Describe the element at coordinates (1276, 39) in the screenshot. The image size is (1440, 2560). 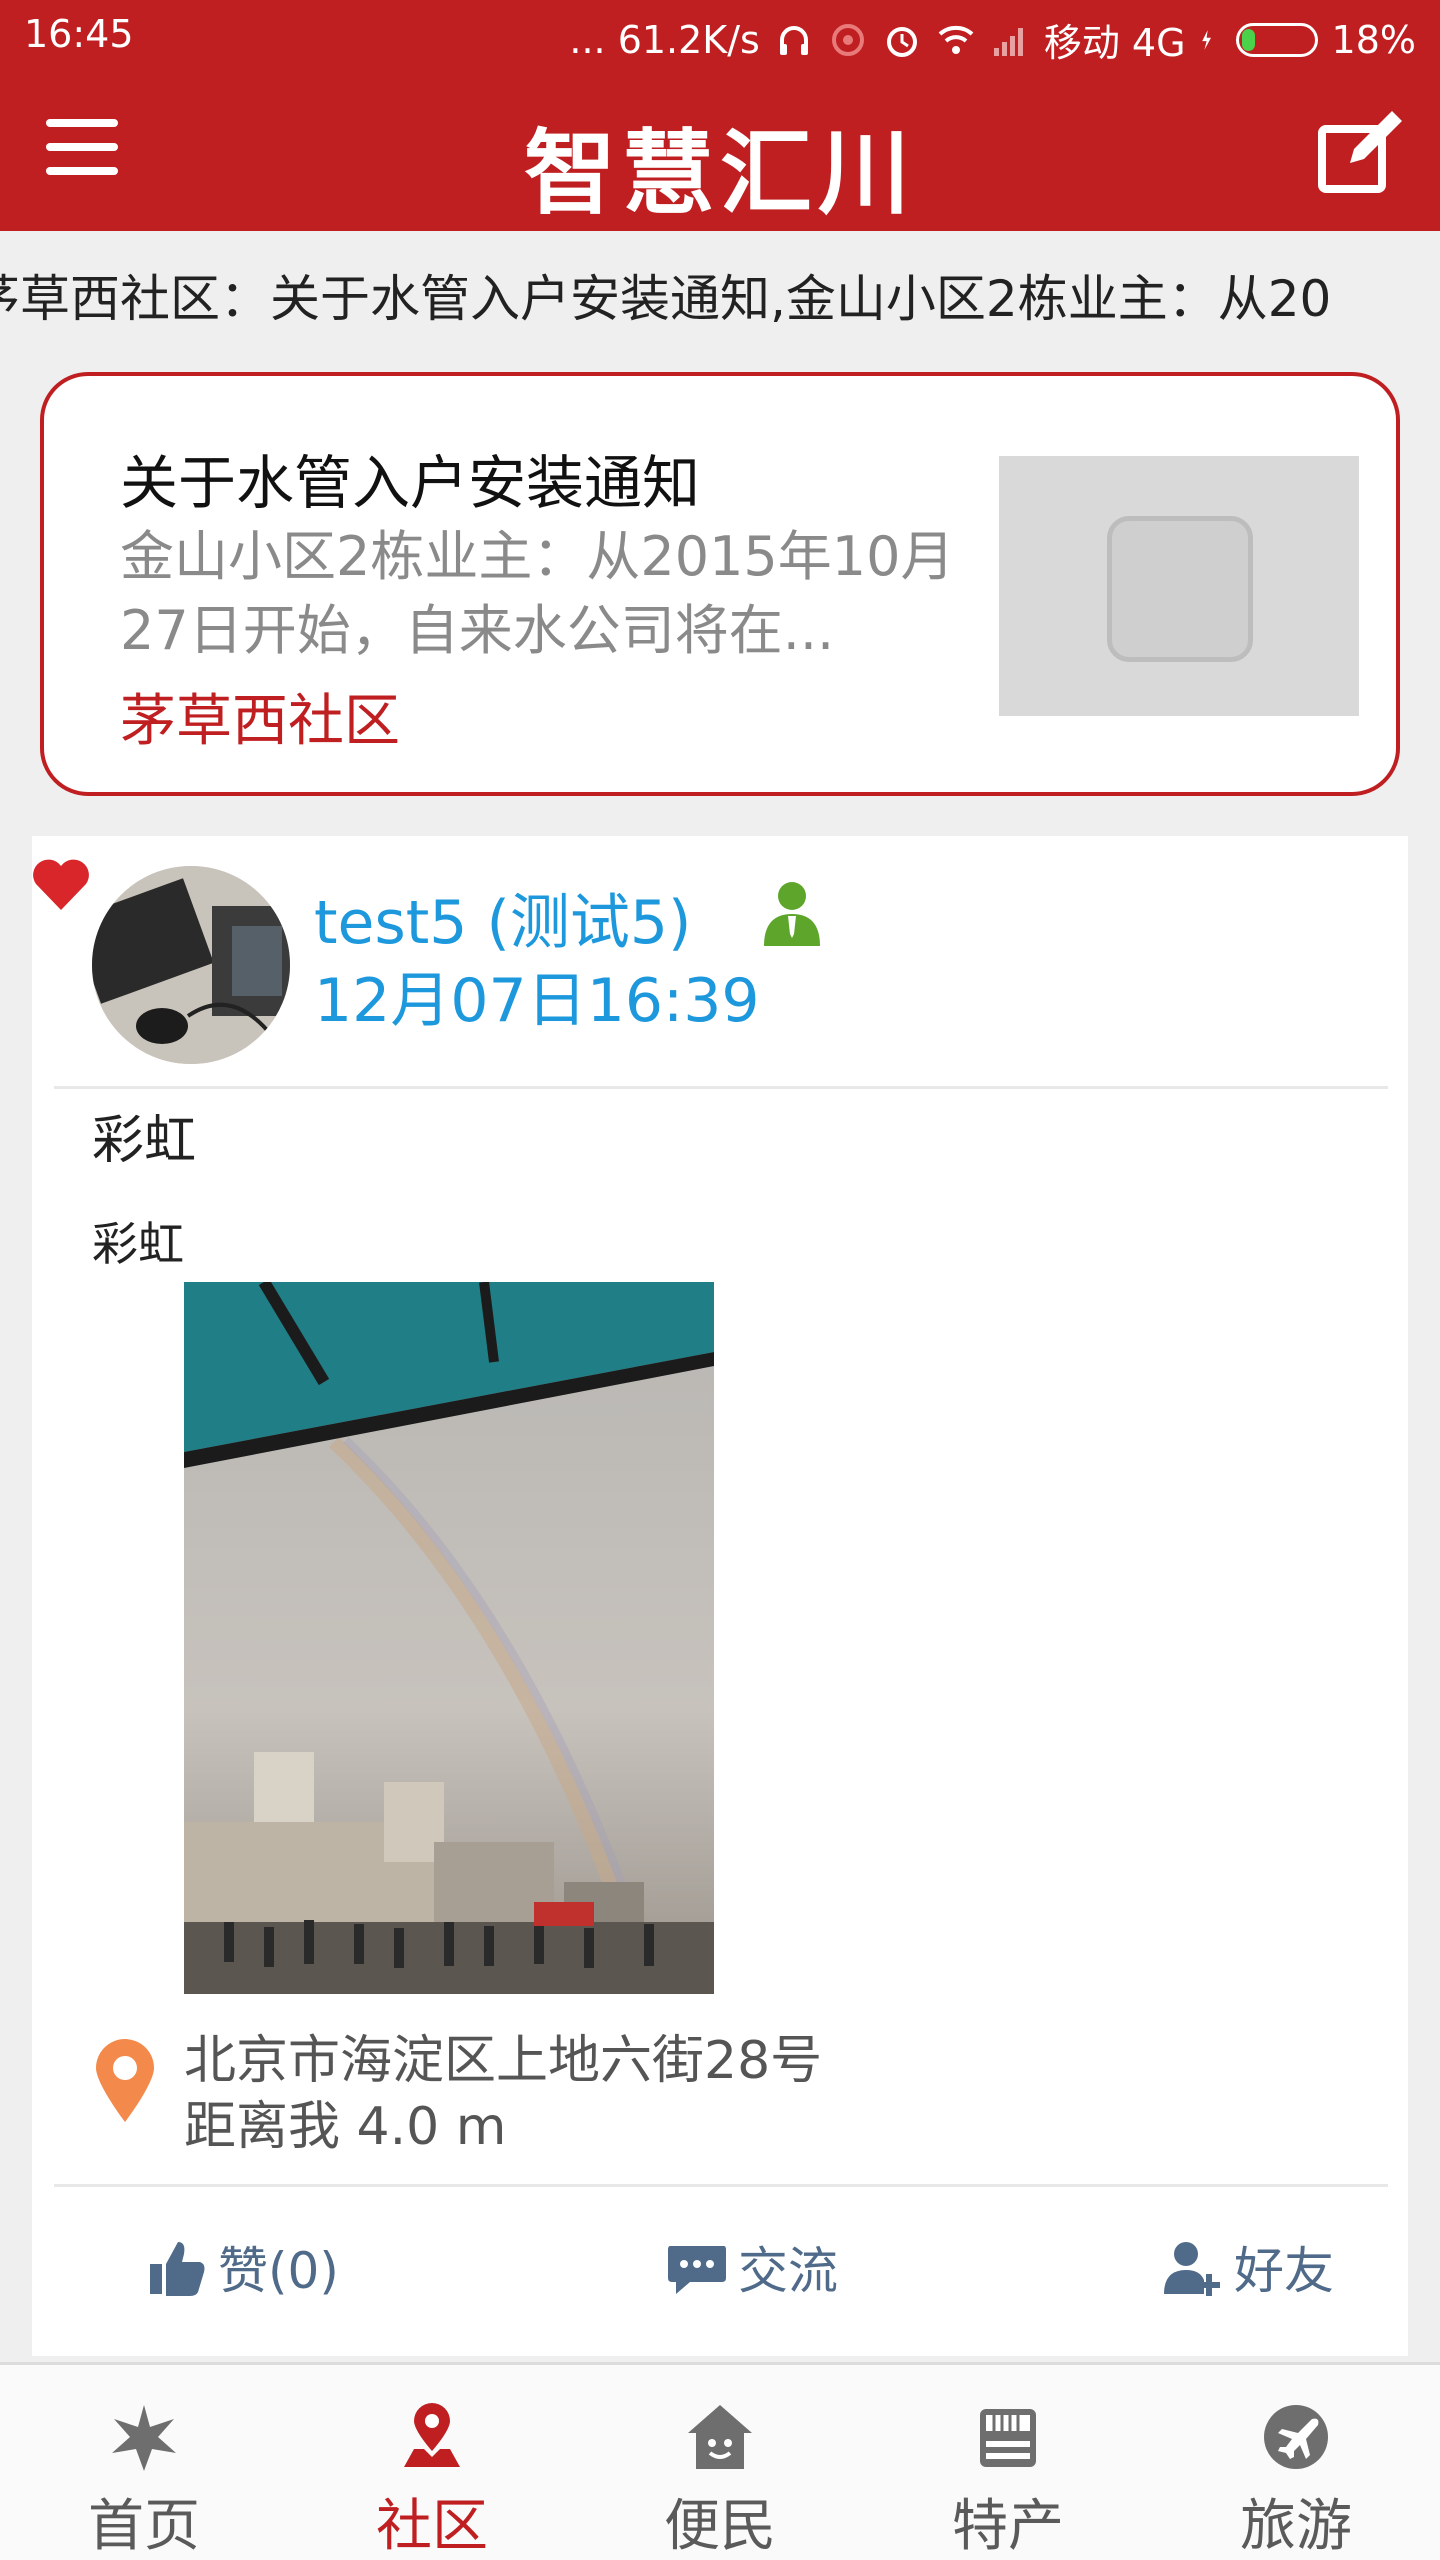
I see `battery-icon` at that location.